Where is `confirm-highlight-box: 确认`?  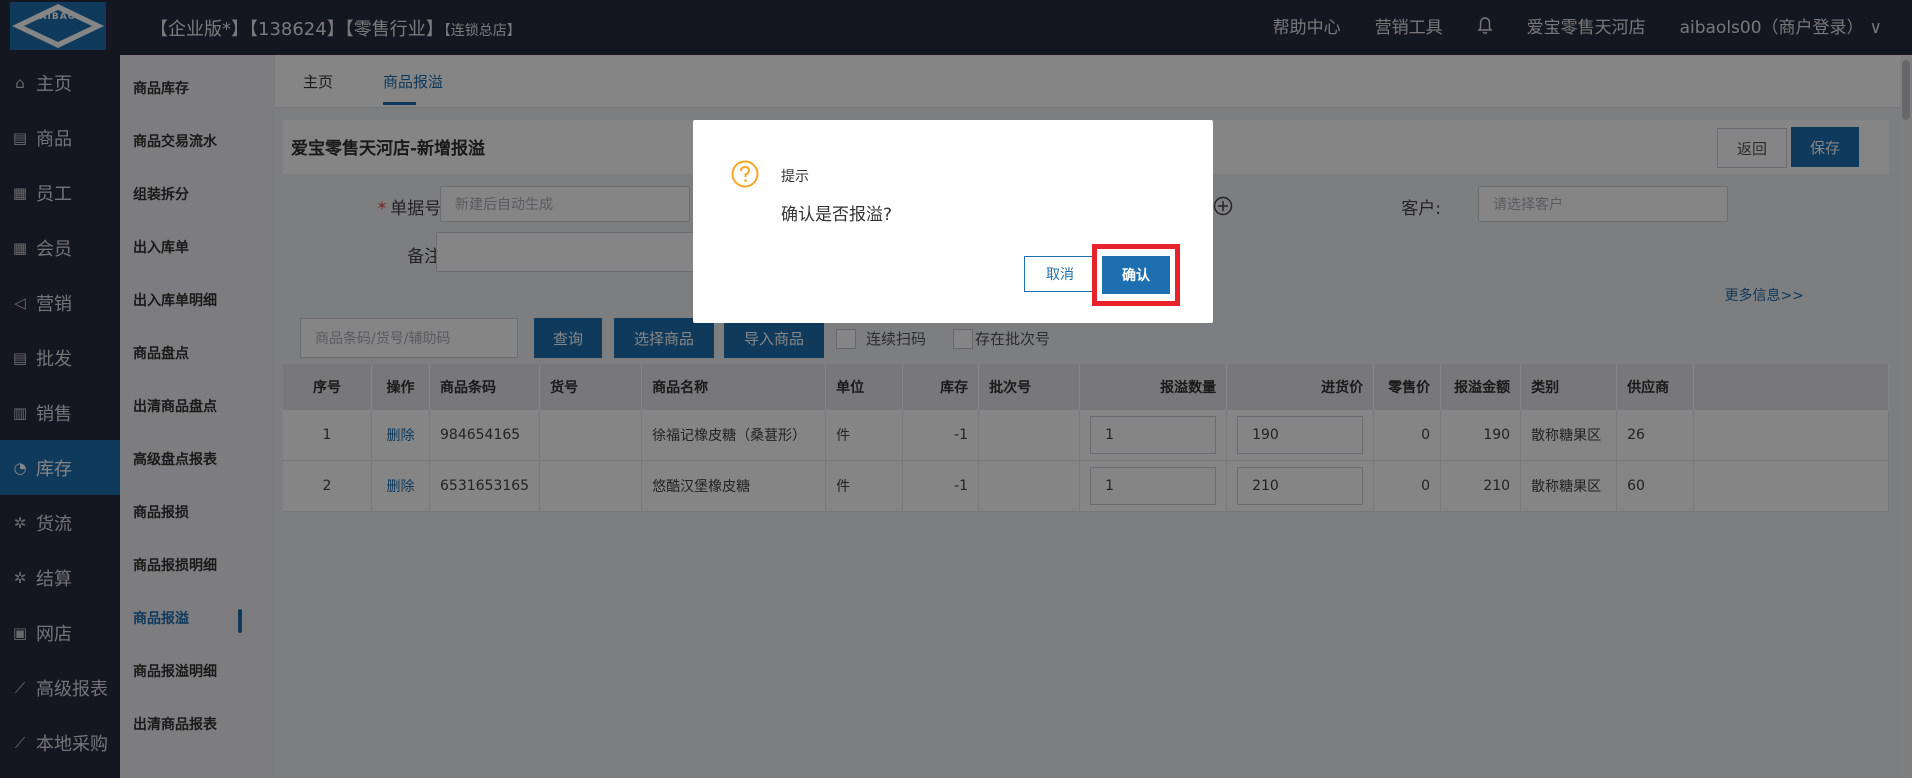 confirm-highlight-box: 确认 is located at coordinates (1136, 275).